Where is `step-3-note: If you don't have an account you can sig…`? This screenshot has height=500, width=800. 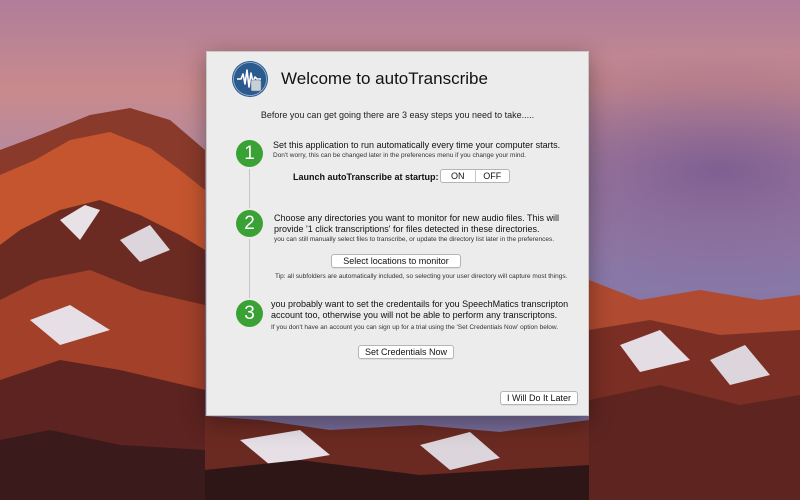 step-3-note: If you don't have an account you can sig… is located at coordinates (415, 327).